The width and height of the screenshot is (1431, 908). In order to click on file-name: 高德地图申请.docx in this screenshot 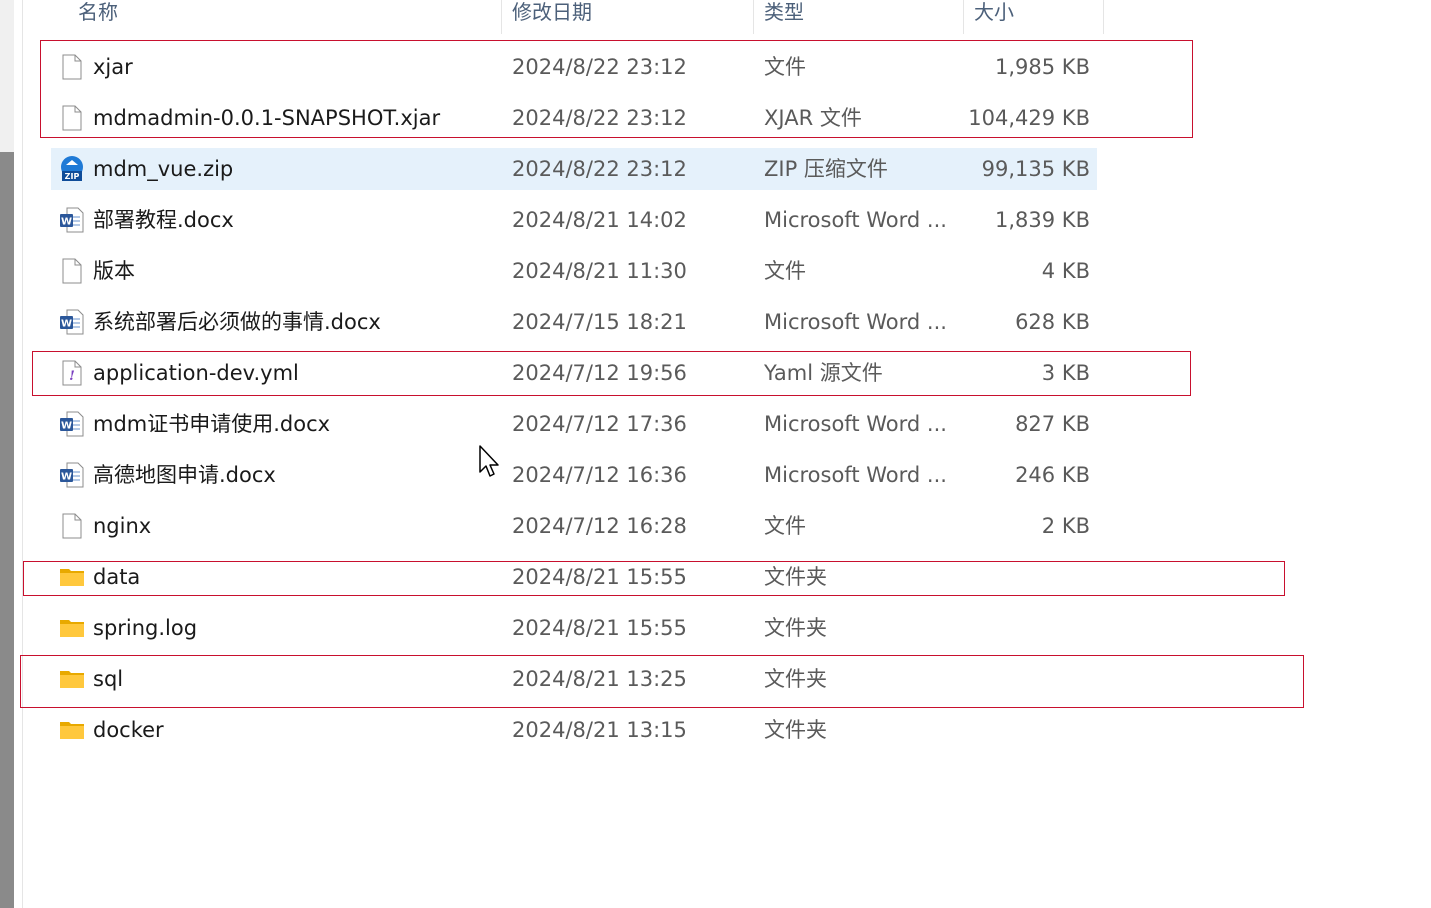, I will do `click(184, 475)`.